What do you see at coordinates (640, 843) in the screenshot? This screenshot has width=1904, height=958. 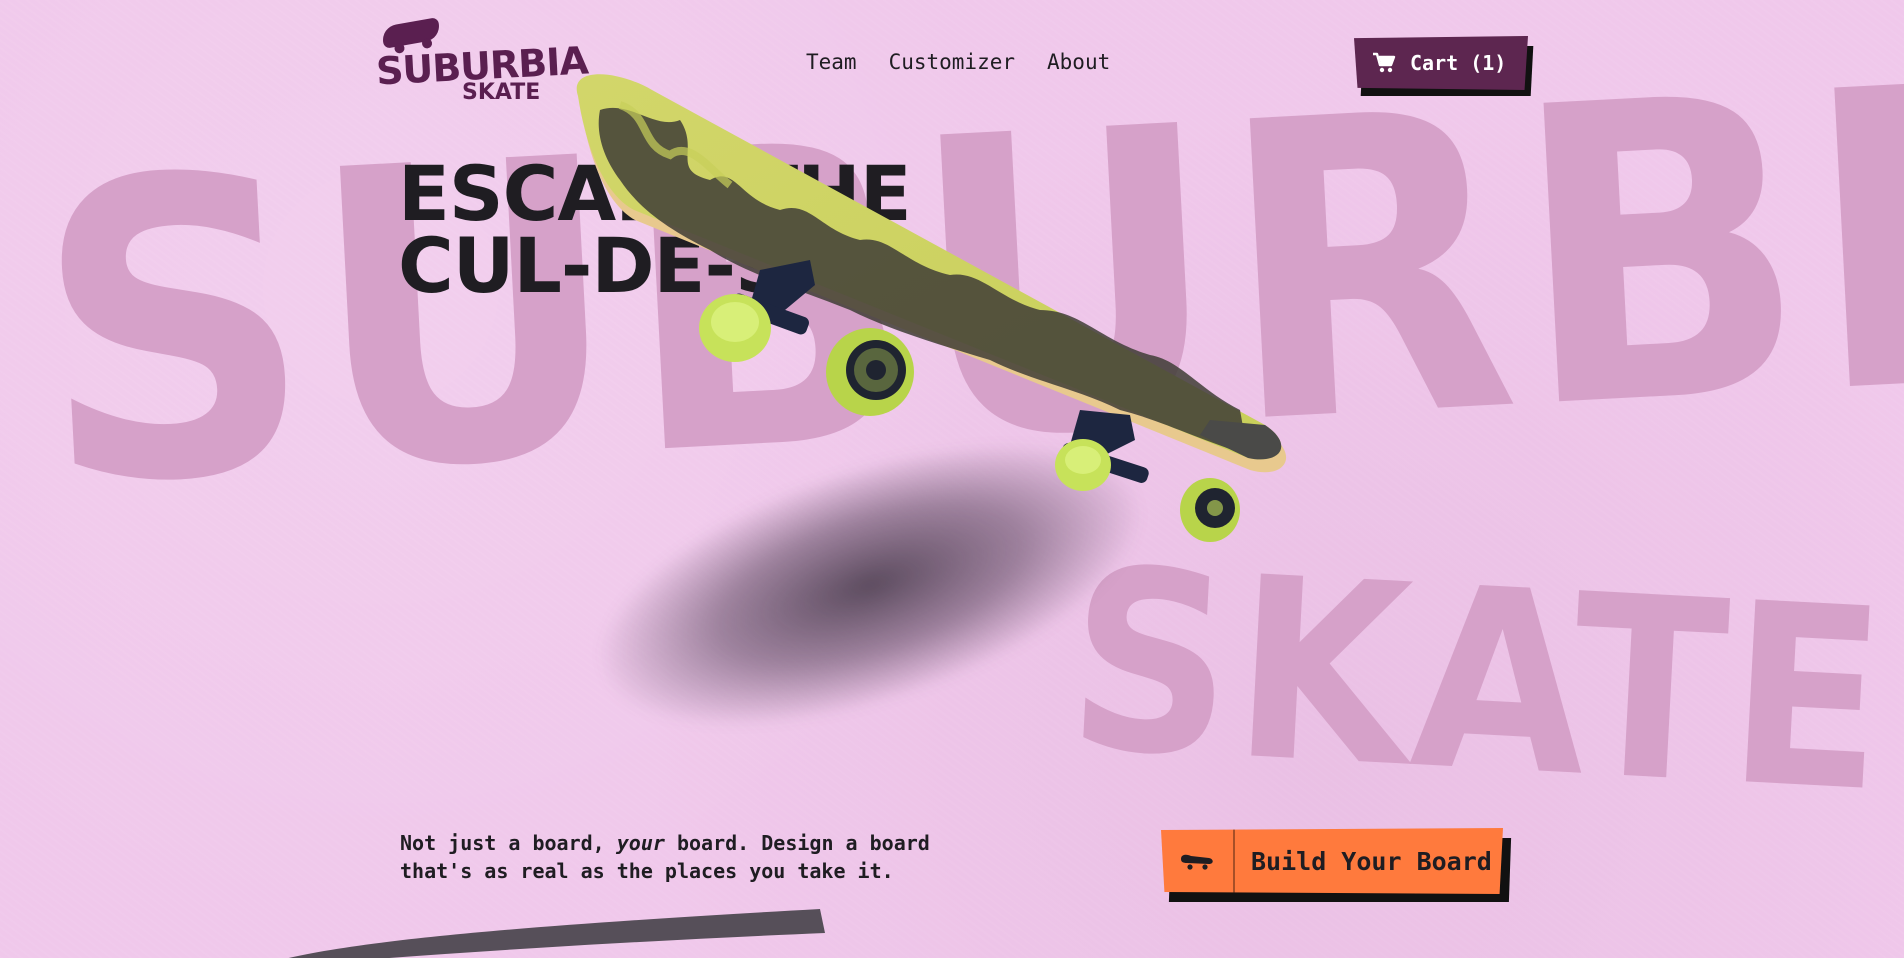 I see `hero-subtext-emphasis: your` at bounding box center [640, 843].